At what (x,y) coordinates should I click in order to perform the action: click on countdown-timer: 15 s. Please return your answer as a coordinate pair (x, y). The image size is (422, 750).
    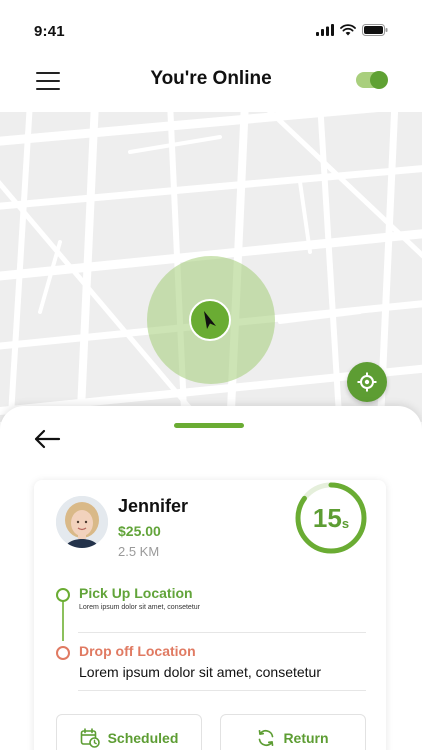
    Looking at the image, I should click on (331, 518).